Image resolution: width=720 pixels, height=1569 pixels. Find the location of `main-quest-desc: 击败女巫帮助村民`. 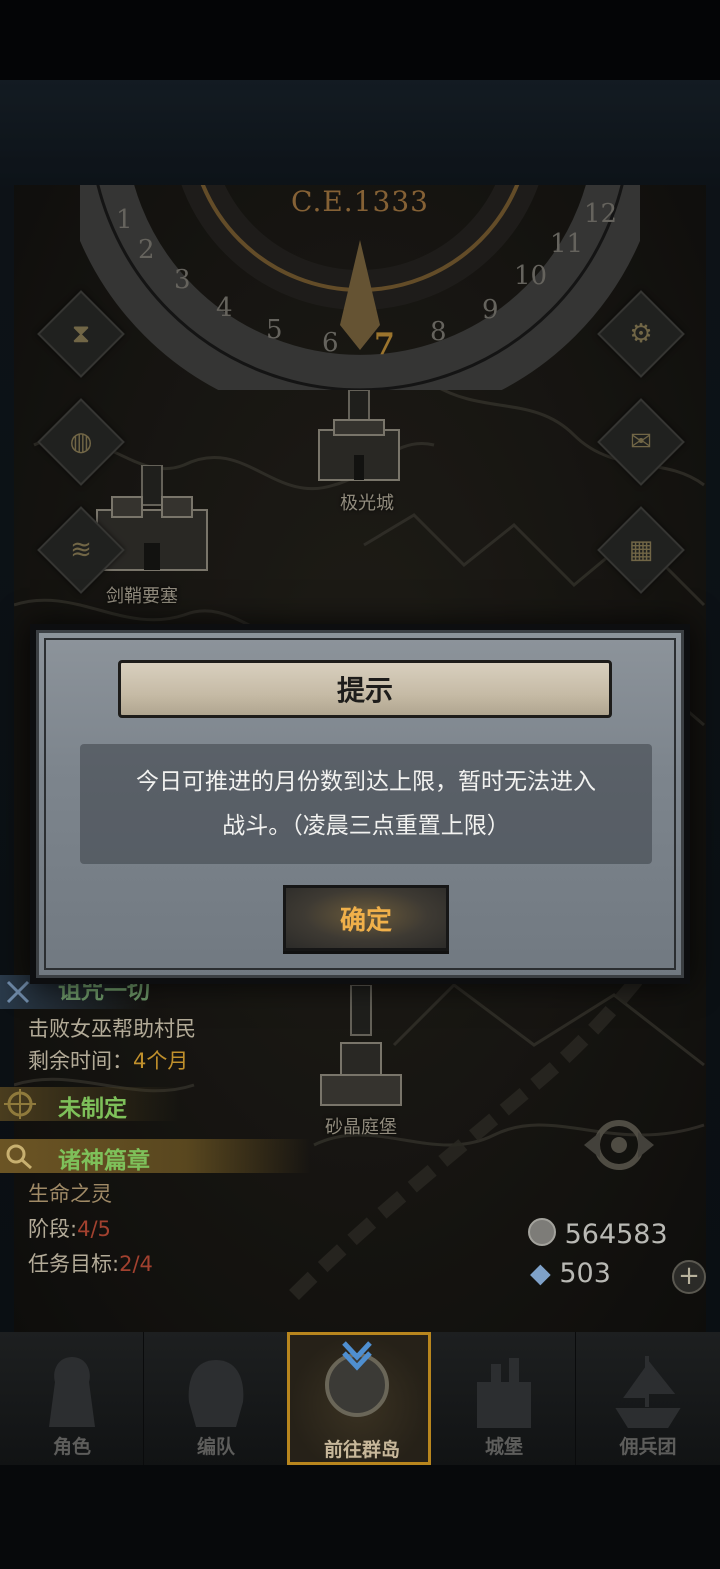

main-quest-desc: 击败女巫帮助村民 is located at coordinates (112, 1029).